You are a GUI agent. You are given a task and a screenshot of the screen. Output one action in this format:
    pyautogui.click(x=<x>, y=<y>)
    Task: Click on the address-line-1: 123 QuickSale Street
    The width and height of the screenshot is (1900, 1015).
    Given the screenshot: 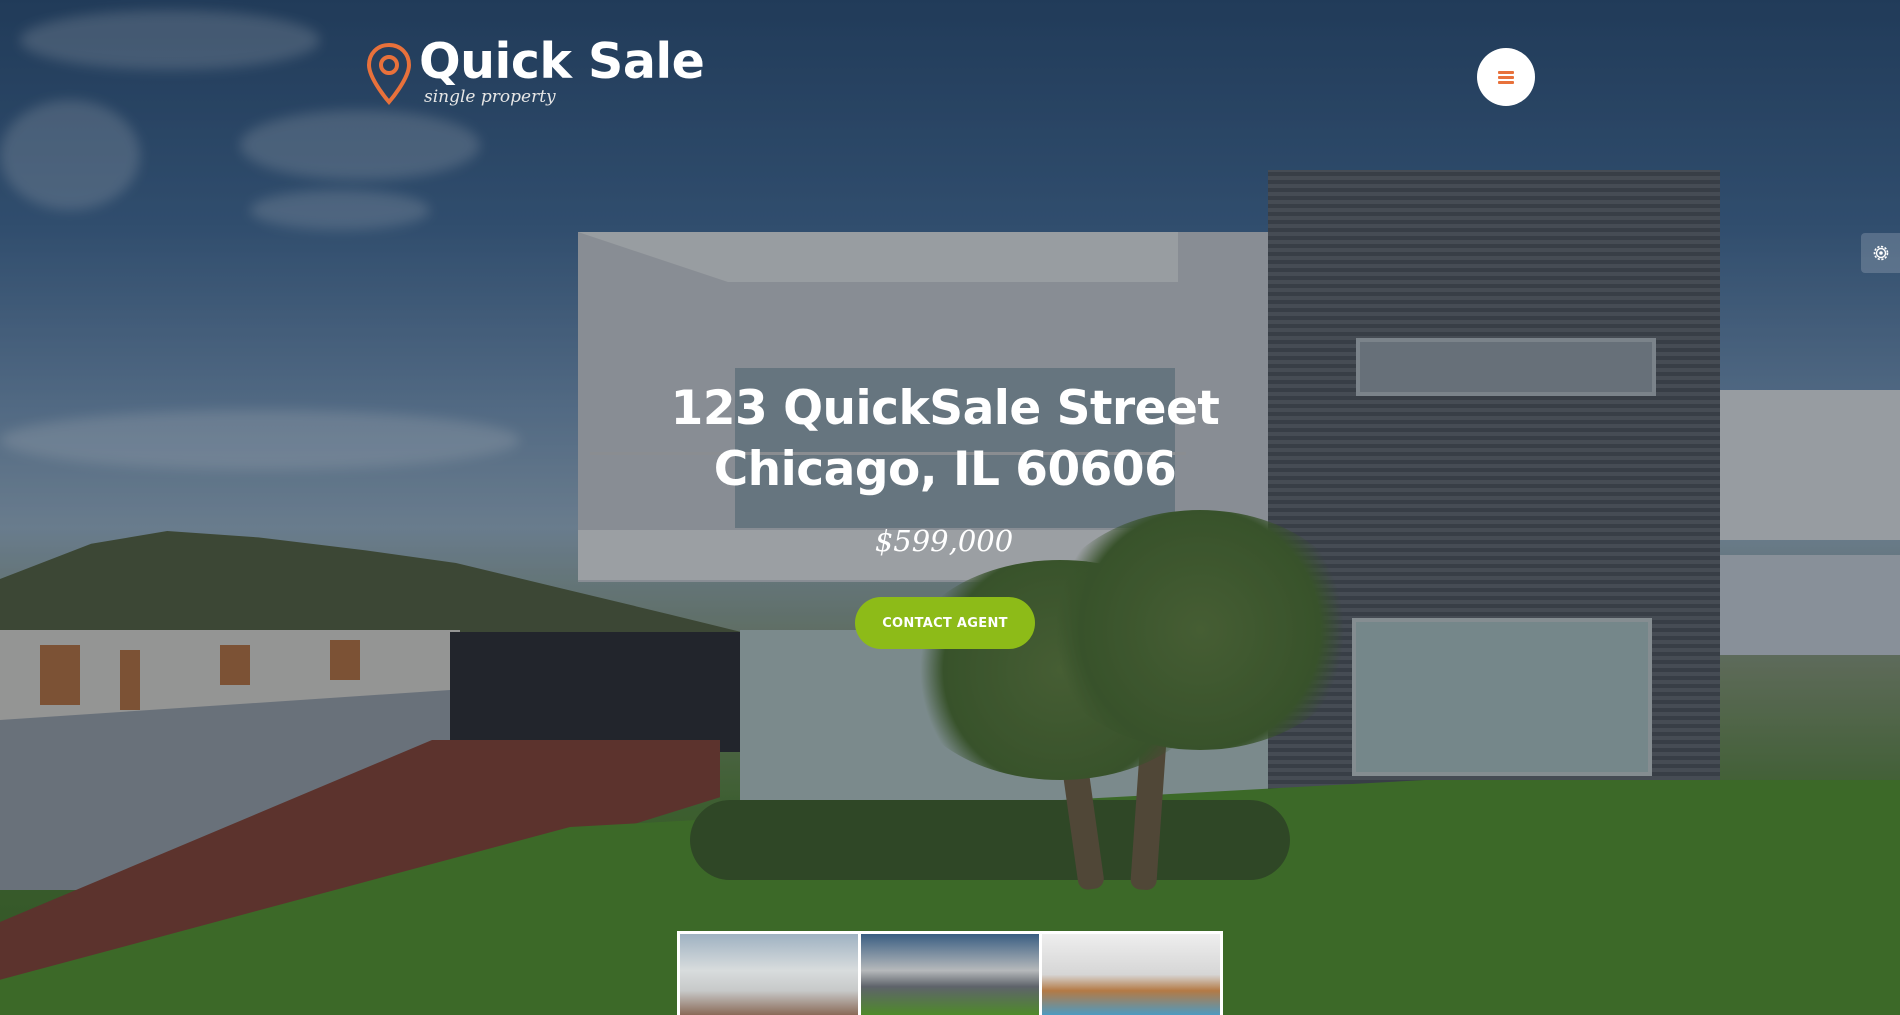 What is the action you would take?
    pyautogui.click(x=945, y=408)
    